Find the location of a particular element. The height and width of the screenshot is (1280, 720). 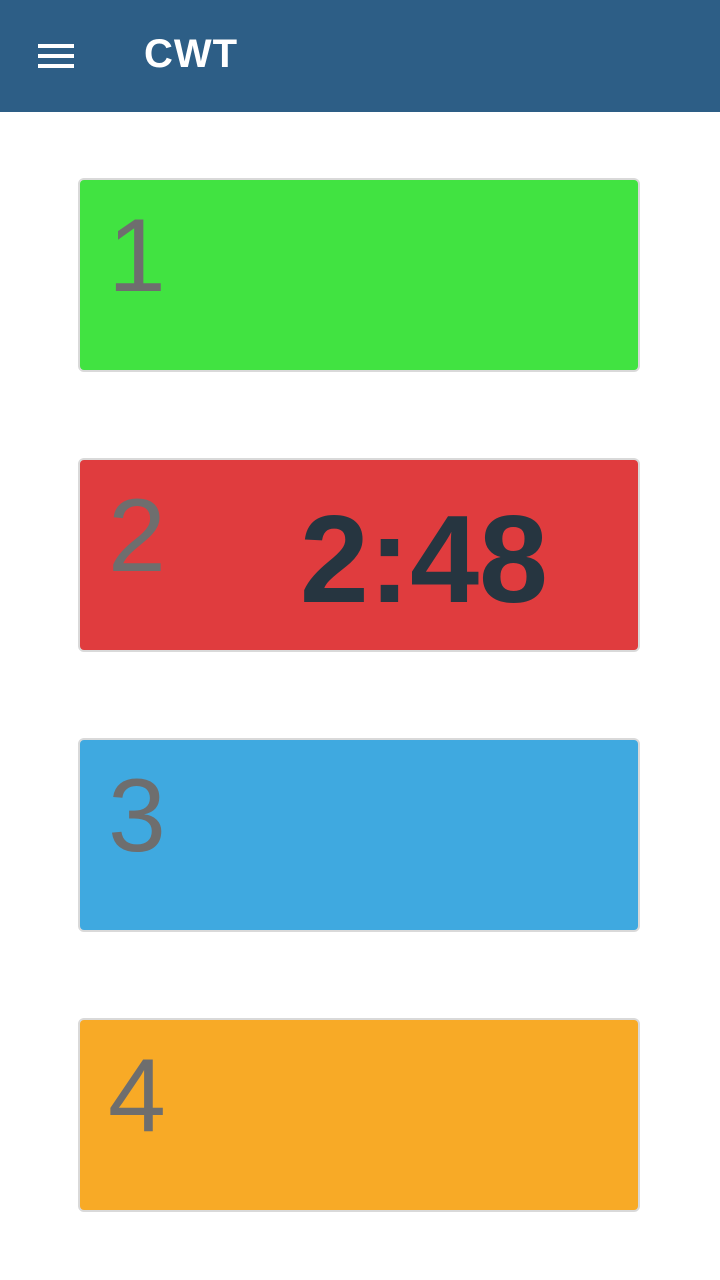

timer-number: 2 is located at coordinates (137, 536).